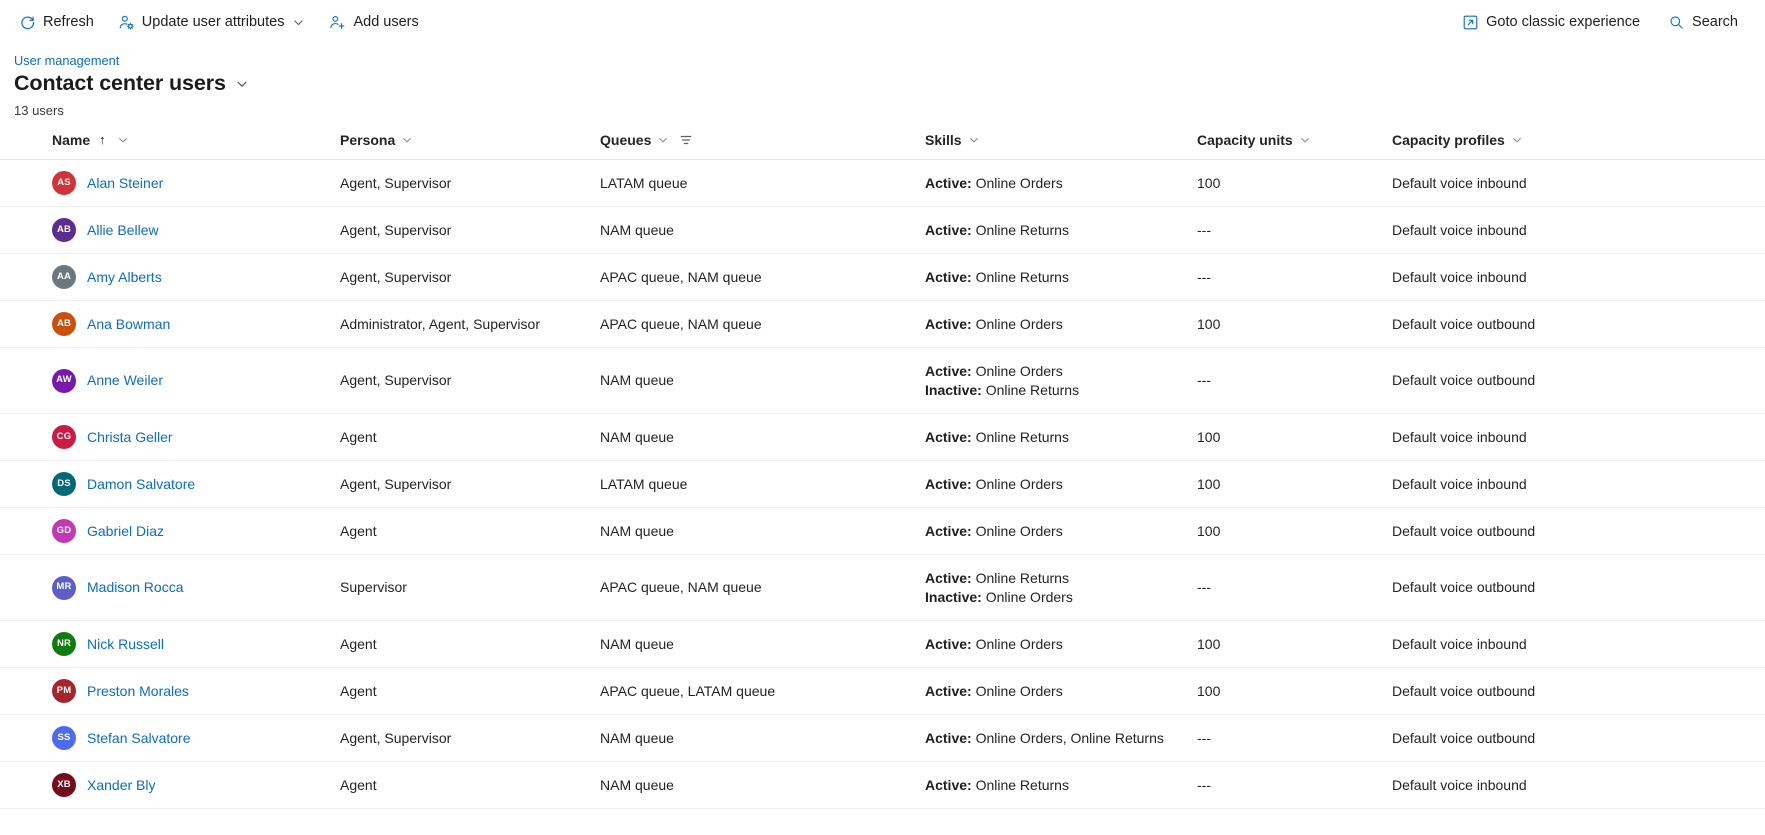 This screenshot has height=835, width=1765. Describe the element at coordinates (64, 644) in the screenshot. I see `avatar: NR` at that location.